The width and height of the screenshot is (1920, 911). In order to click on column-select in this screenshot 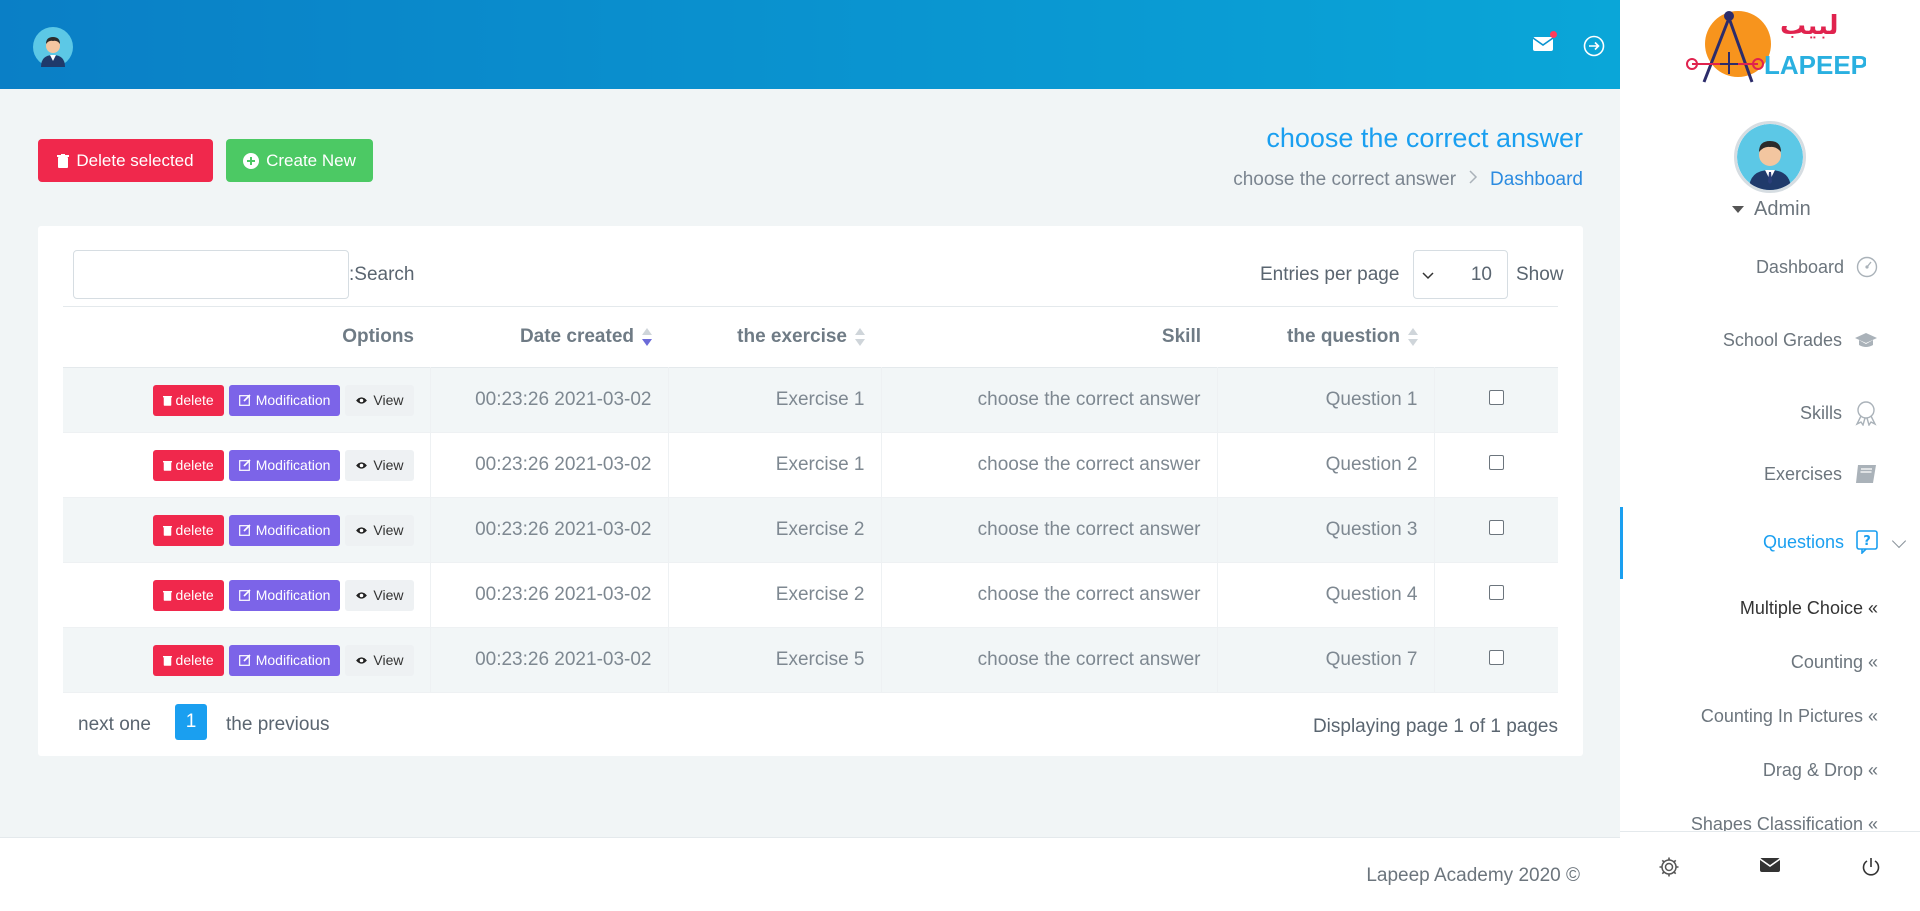, I will do `click(1496, 337)`.